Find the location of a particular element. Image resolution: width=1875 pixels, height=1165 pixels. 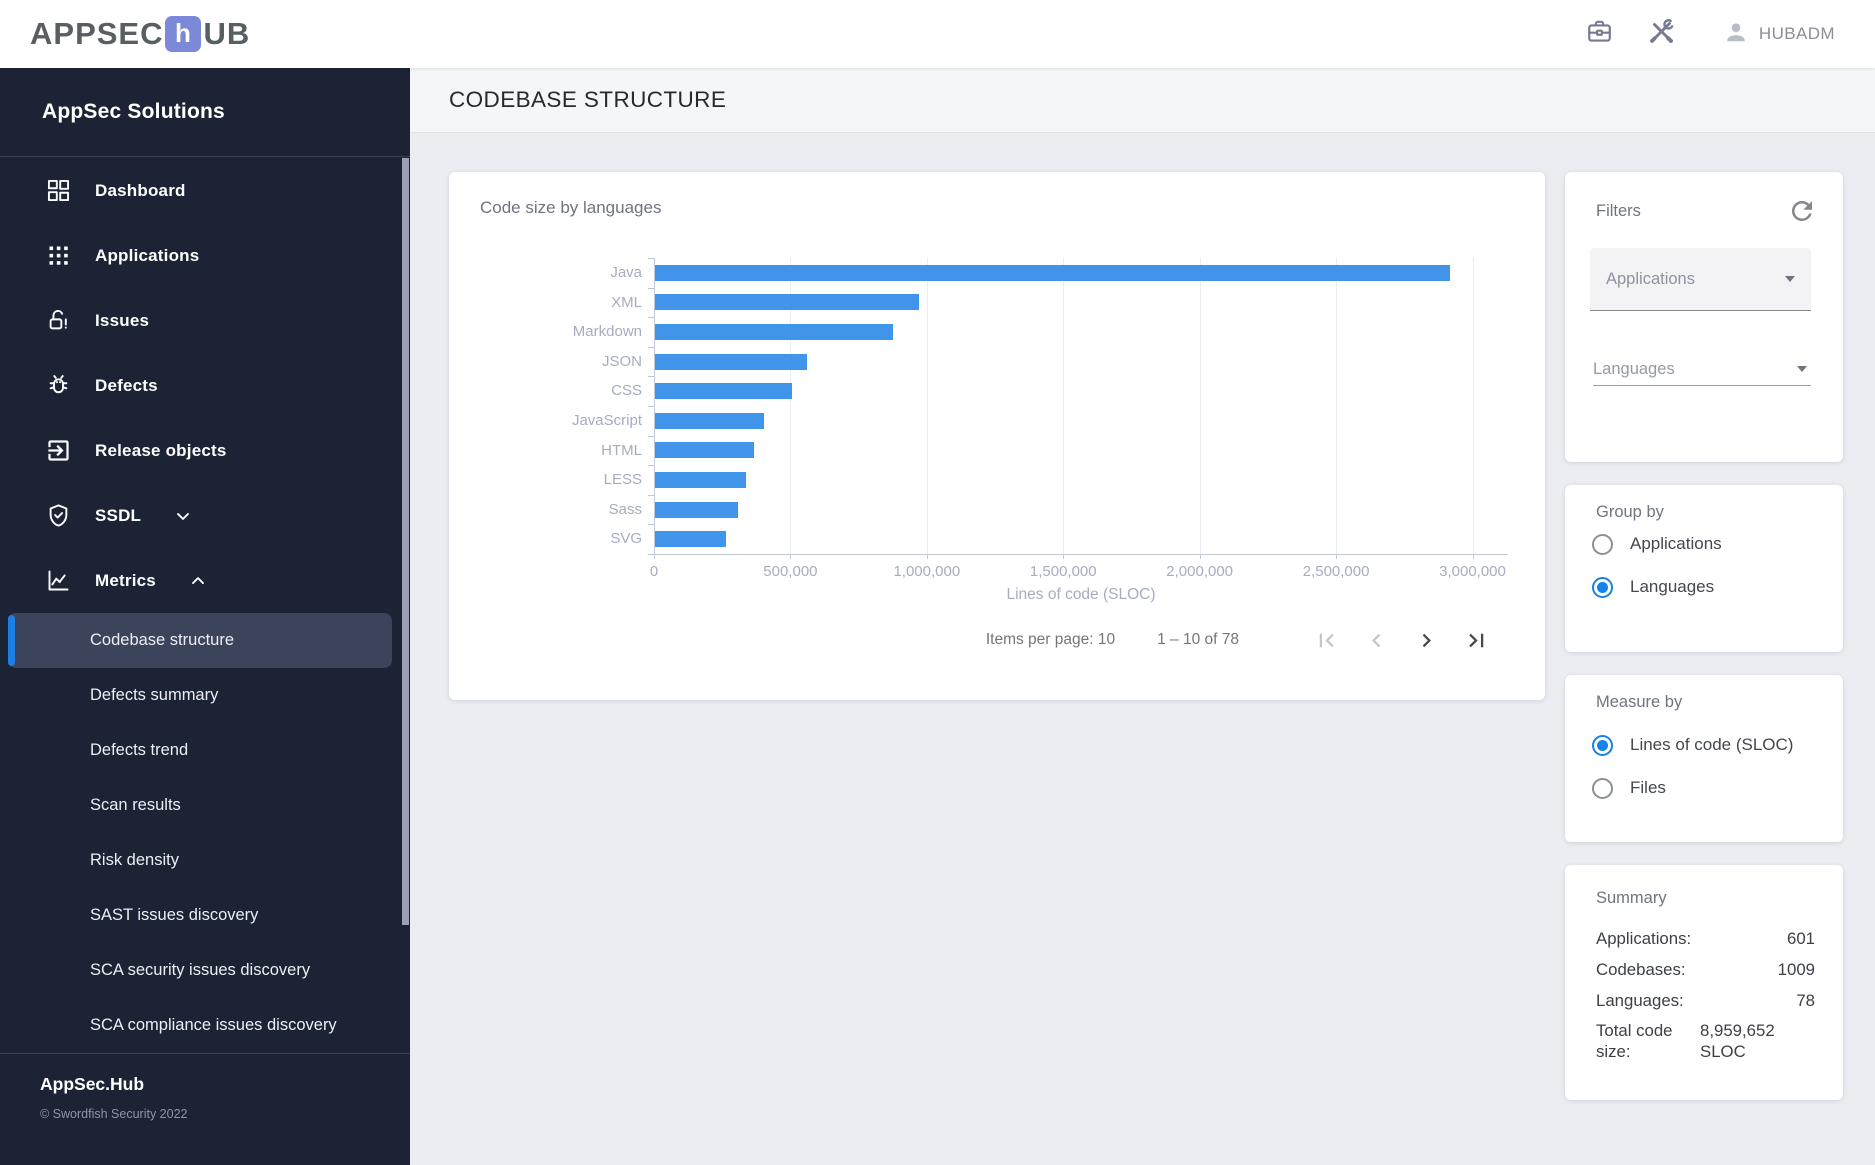

refresh-icon is located at coordinates (1802, 215).